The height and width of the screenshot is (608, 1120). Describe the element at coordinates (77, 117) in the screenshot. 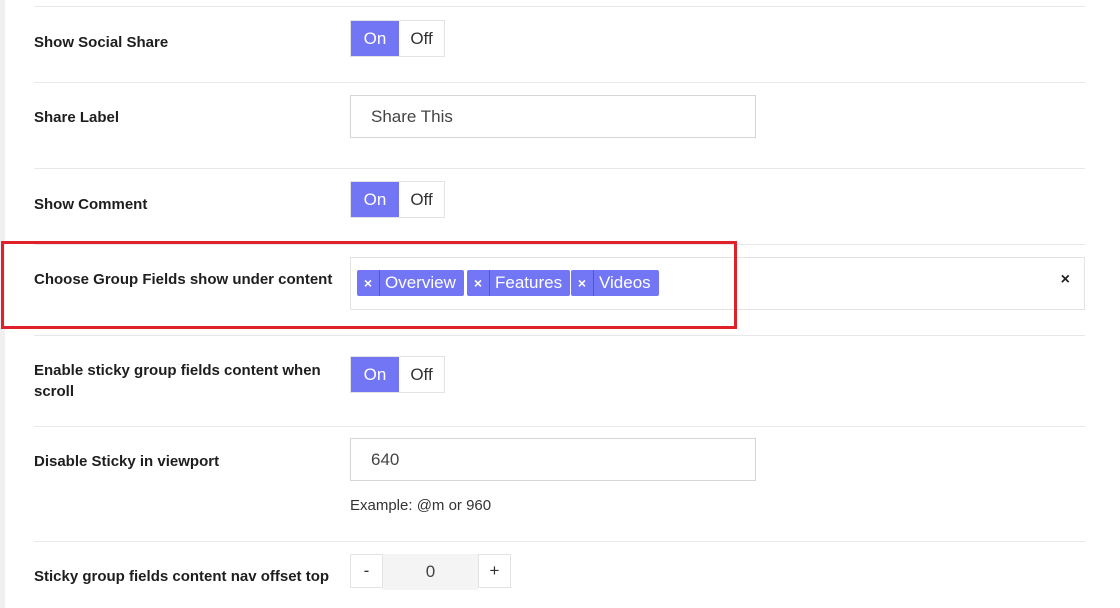

I see `share-label-label: Share Label` at that location.